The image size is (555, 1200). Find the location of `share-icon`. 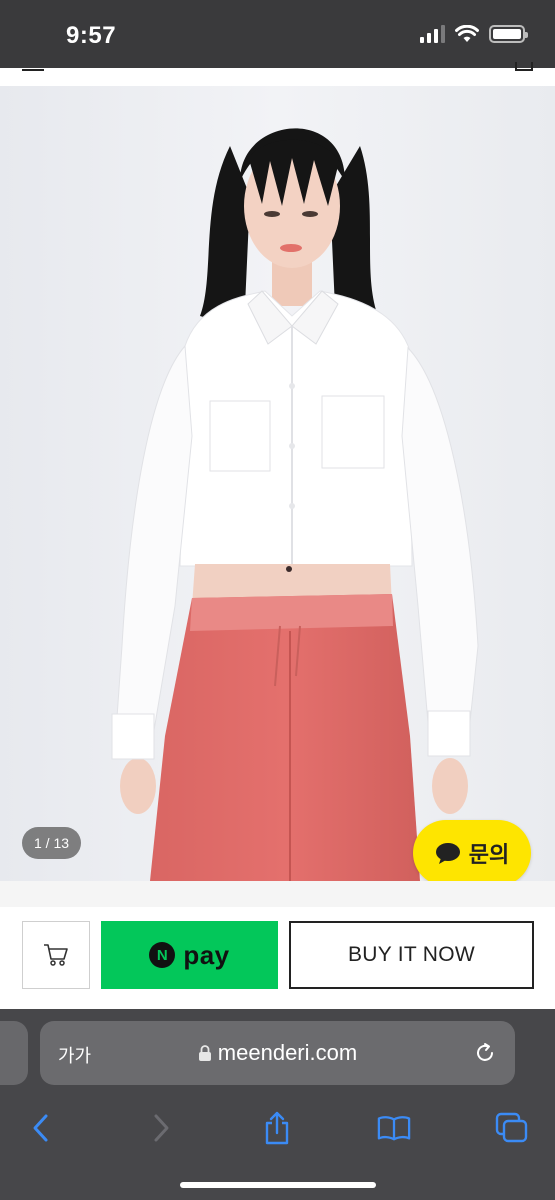

share-icon is located at coordinates (277, 1128).